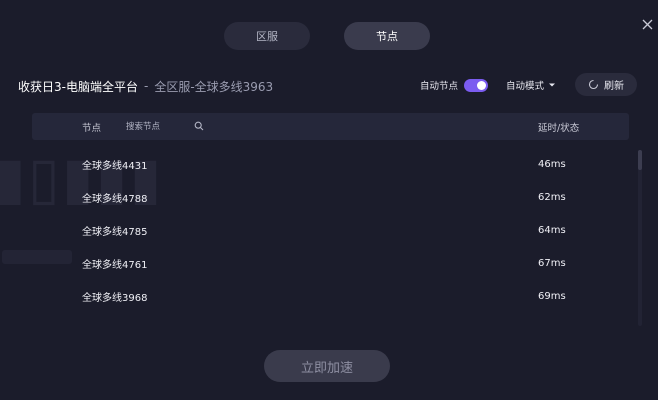 The image size is (658, 400). I want to click on search-box, so click(163, 126).